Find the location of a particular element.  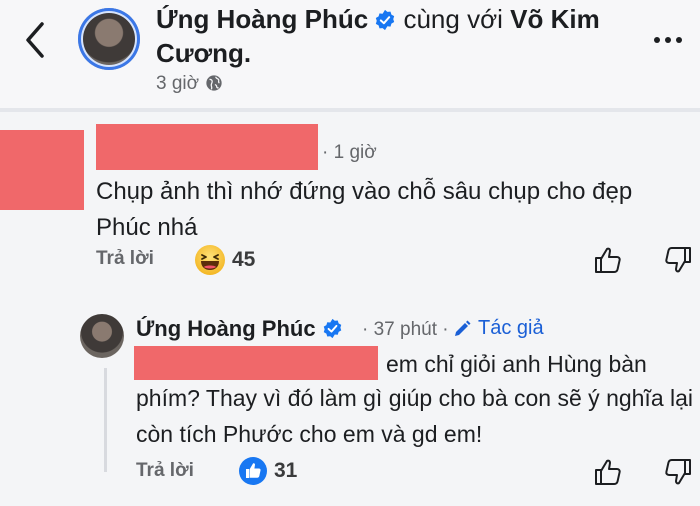

author-badge: Tác giả is located at coordinates (511, 328).